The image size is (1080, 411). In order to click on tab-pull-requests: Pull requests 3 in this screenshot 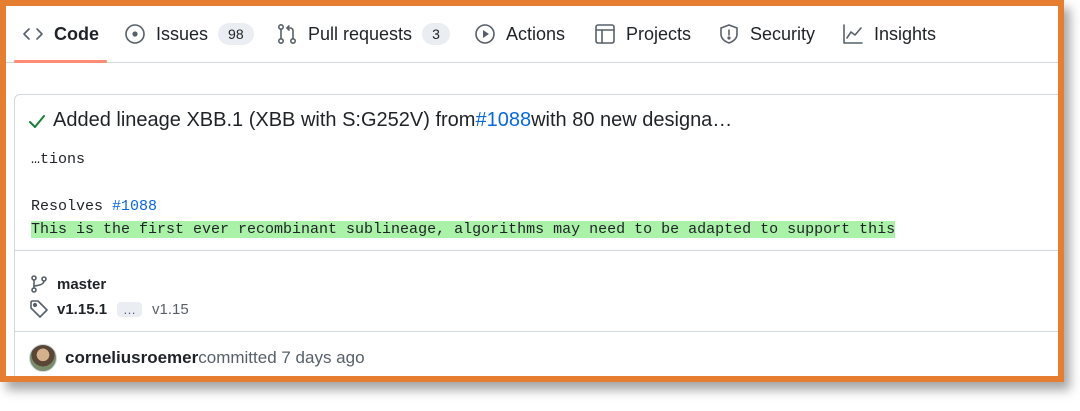, I will do `click(363, 34)`.